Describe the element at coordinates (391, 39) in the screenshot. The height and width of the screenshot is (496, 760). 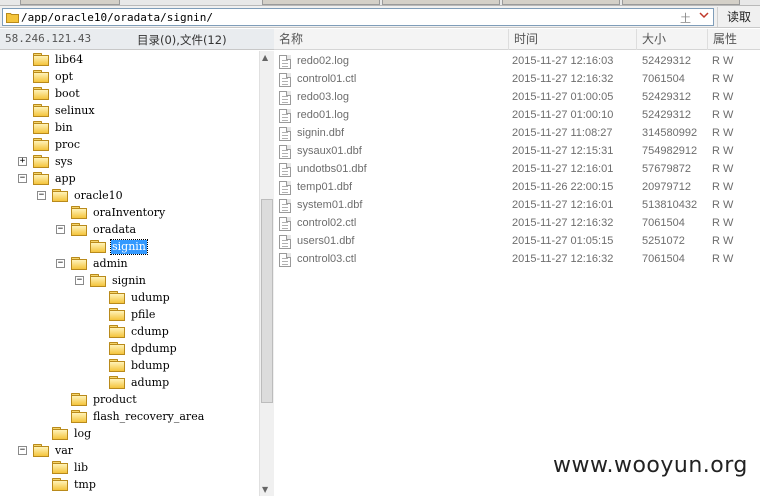
I see `column-name: 名称` at that location.